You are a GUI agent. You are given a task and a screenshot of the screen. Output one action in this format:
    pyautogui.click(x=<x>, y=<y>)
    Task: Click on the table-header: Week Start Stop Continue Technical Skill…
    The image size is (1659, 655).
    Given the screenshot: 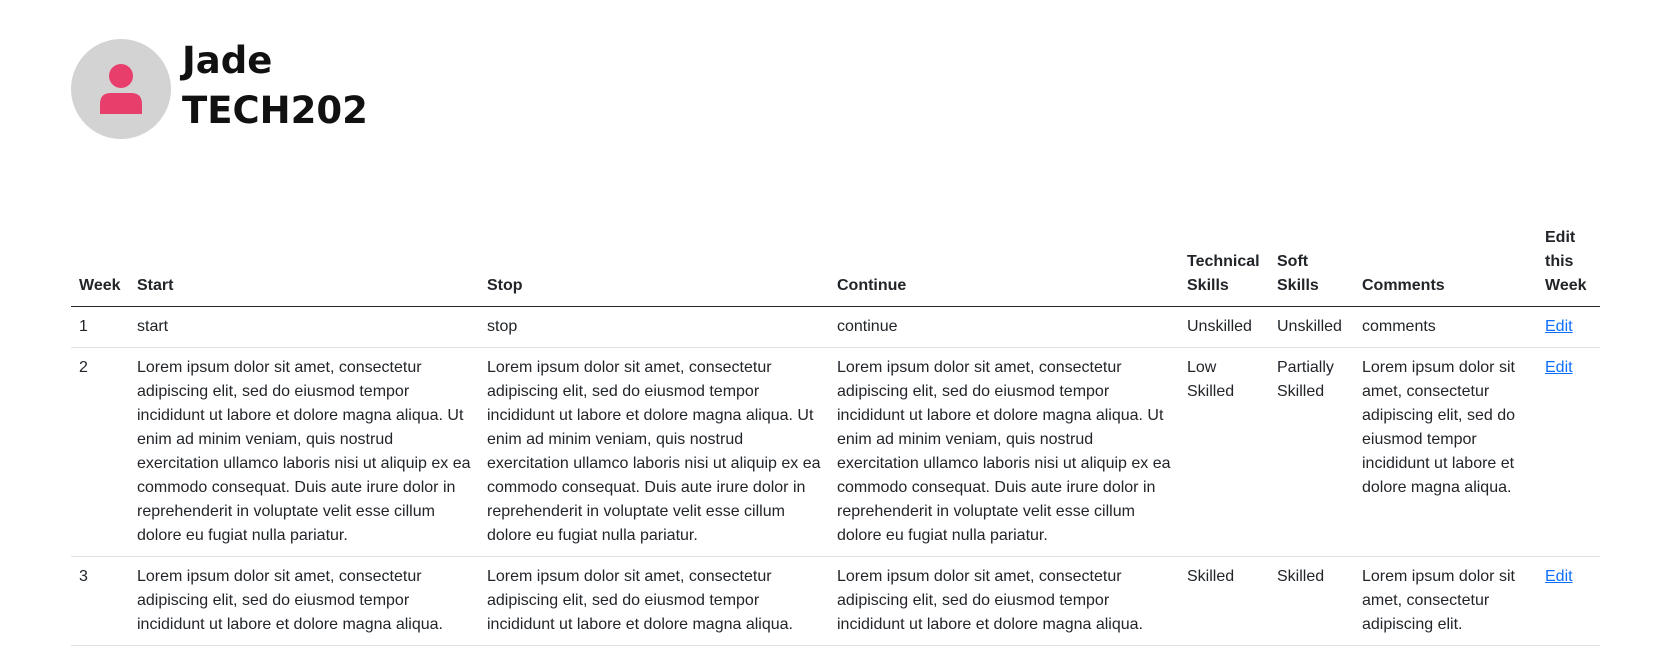 What is the action you would take?
    pyautogui.click(x=835, y=266)
    